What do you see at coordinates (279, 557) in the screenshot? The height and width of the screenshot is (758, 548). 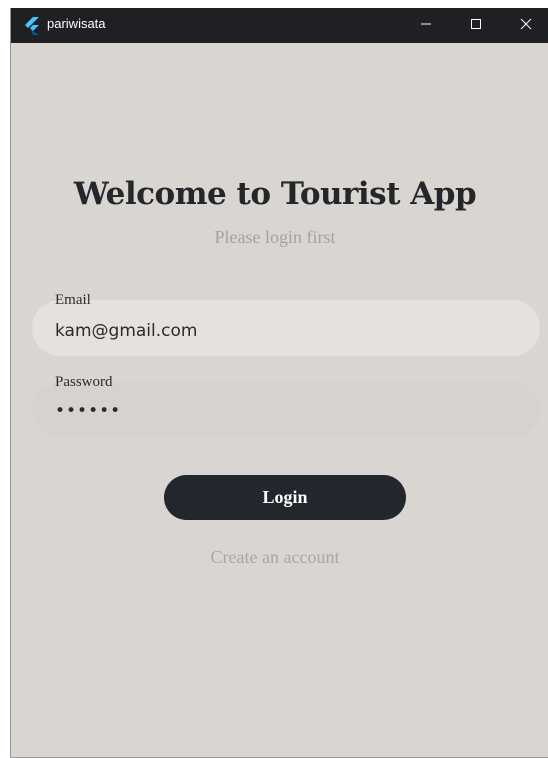 I see `create-account-link: Create an account` at bounding box center [279, 557].